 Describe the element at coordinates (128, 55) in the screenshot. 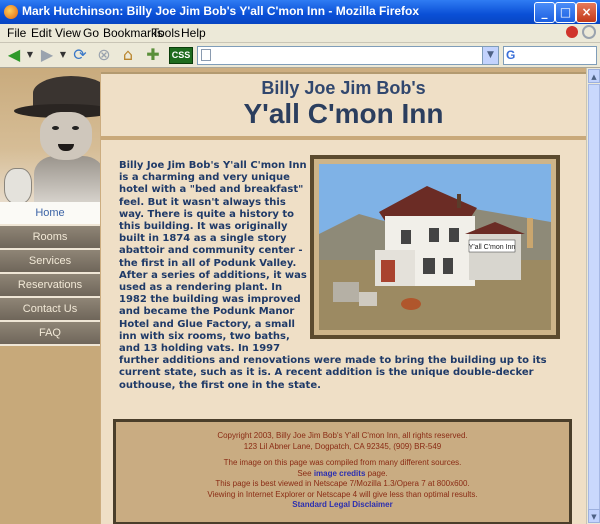

I see `home-icon: ⌂` at that location.